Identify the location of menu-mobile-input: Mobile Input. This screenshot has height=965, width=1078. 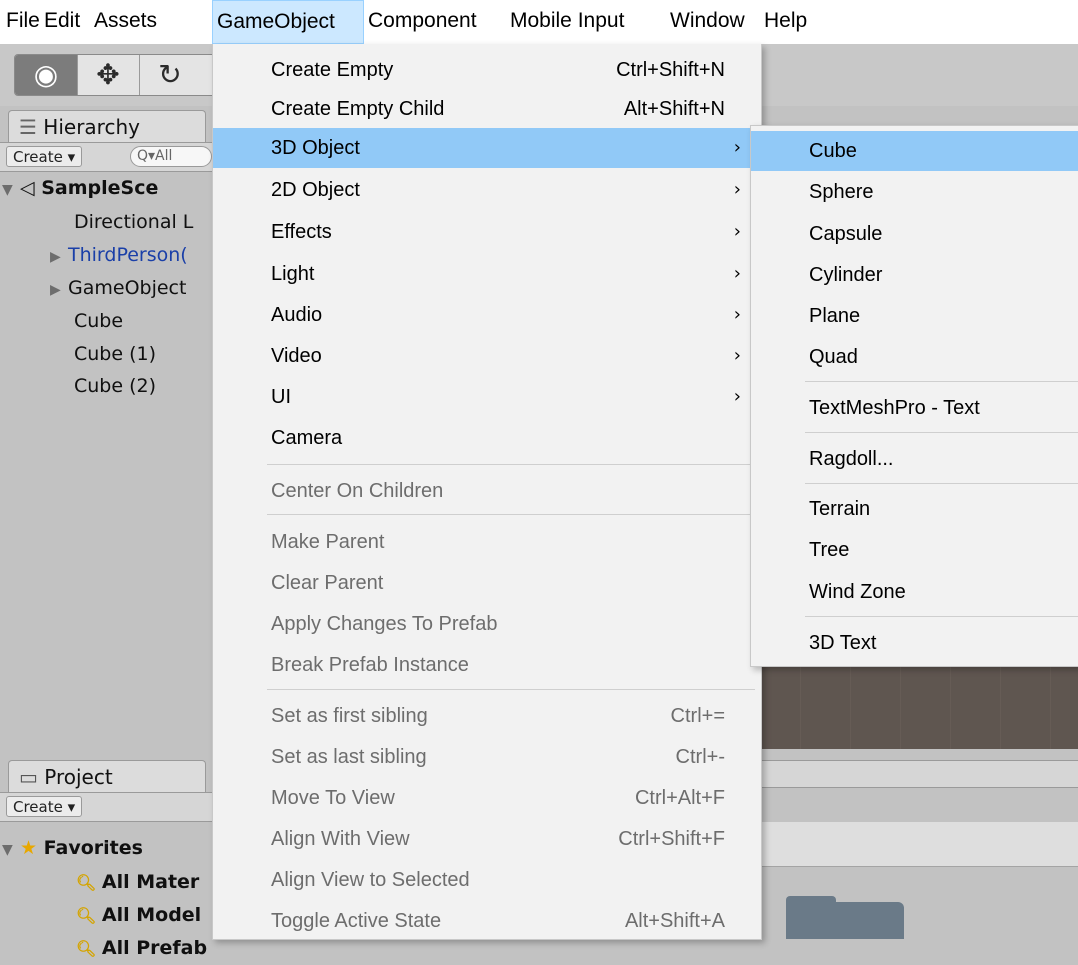
(567, 22).